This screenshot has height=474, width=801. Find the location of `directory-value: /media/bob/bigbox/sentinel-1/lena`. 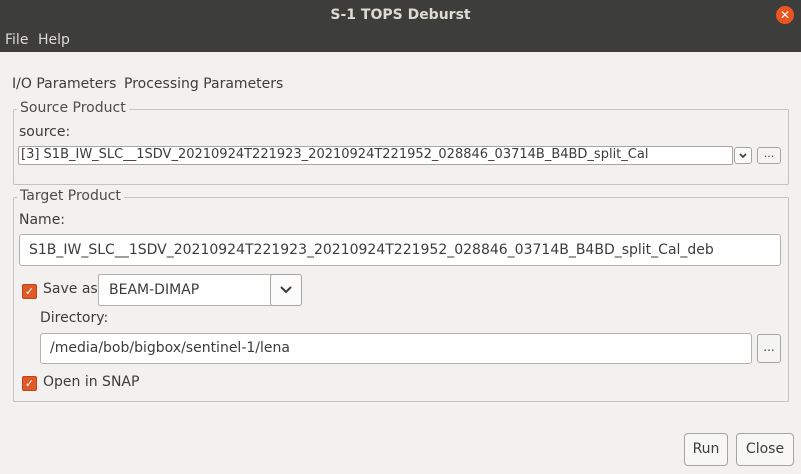

directory-value: /media/bob/bigbox/sentinel-1/lena is located at coordinates (170, 348).